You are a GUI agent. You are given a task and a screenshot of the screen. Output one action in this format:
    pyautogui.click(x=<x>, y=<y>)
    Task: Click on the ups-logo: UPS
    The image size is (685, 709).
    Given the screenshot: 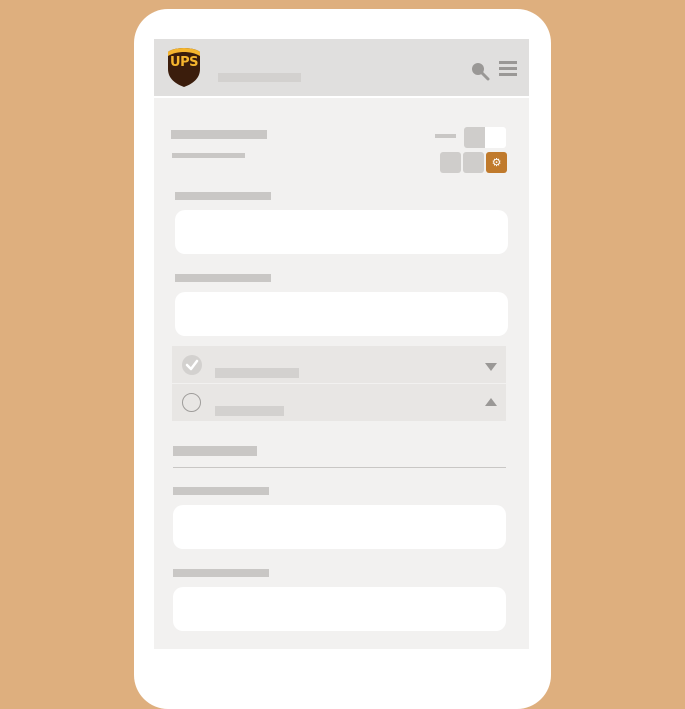 What is the action you would take?
    pyautogui.click(x=184, y=67)
    